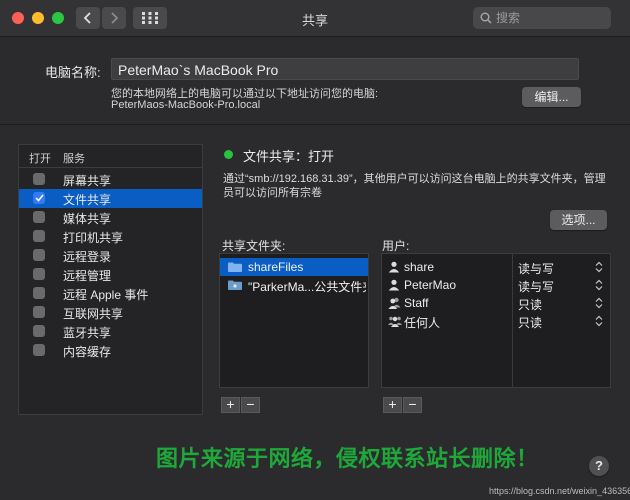 The width and height of the screenshot is (630, 500). Describe the element at coordinates (106, 295) in the screenshot. I see `service-label: 远程 Apple 事件` at that location.